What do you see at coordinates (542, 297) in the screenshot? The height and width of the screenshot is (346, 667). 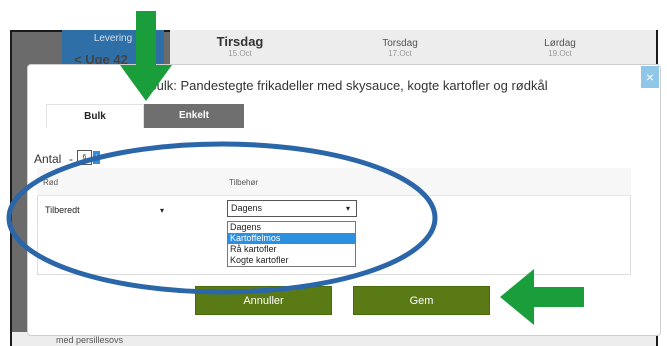 I see `green-arrow-left-icon` at bounding box center [542, 297].